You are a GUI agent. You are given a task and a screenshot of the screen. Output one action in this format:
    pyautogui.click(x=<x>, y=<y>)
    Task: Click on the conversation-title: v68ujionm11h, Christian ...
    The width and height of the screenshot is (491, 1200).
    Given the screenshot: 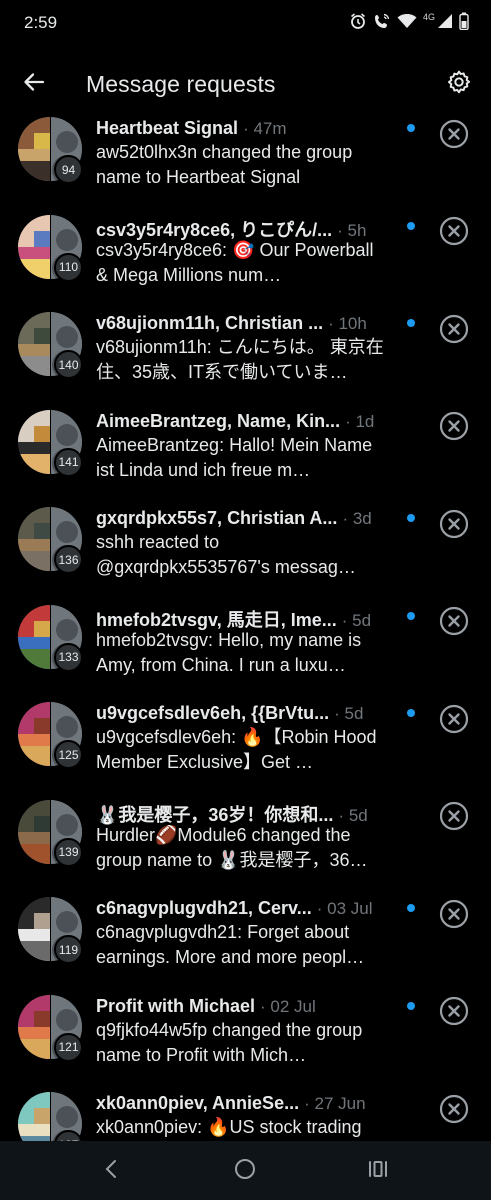 What is the action you would take?
    pyautogui.click(x=210, y=323)
    